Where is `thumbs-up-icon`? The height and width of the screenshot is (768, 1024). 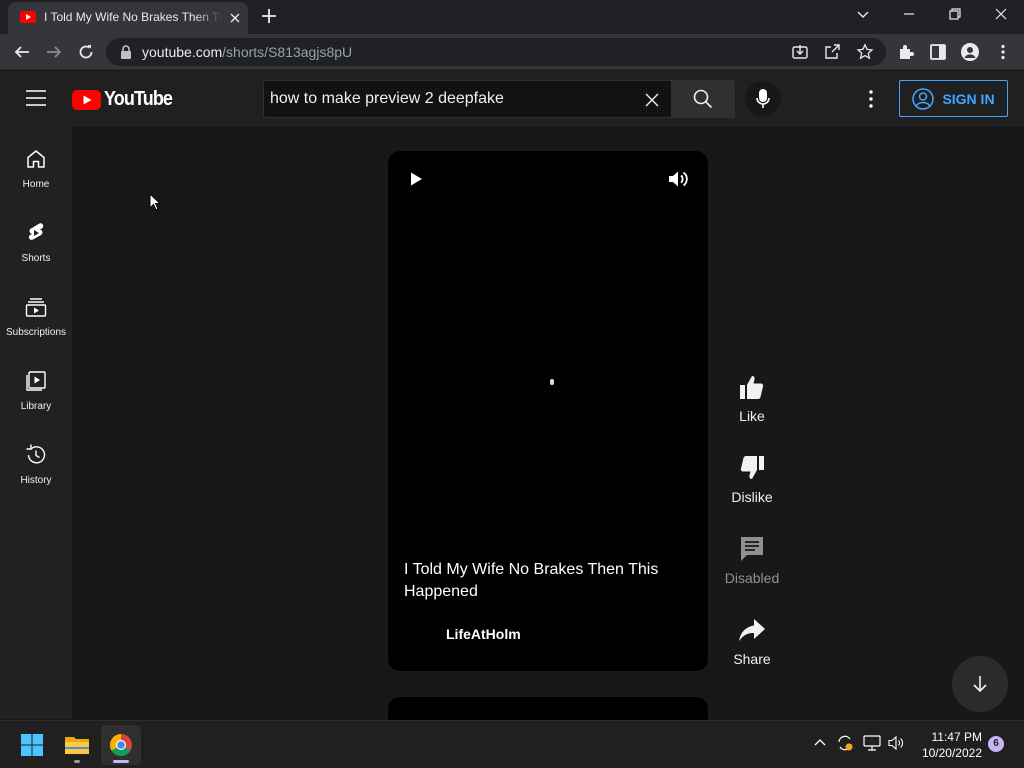
thumbs-up-icon is located at coordinates (752, 387).